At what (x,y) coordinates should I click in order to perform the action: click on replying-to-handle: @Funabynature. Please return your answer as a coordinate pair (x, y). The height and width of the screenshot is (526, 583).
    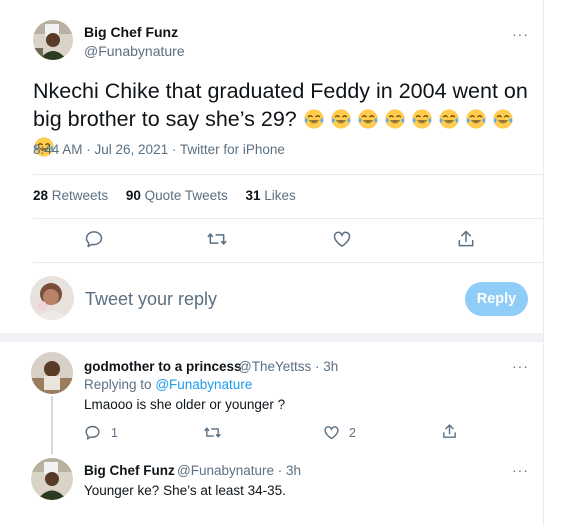
    Looking at the image, I should click on (203, 384).